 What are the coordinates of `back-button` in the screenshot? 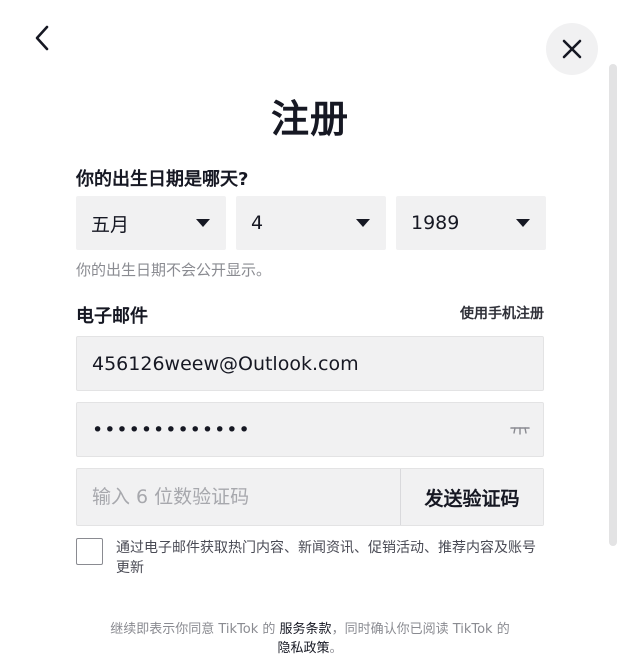 It's located at (42, 38).